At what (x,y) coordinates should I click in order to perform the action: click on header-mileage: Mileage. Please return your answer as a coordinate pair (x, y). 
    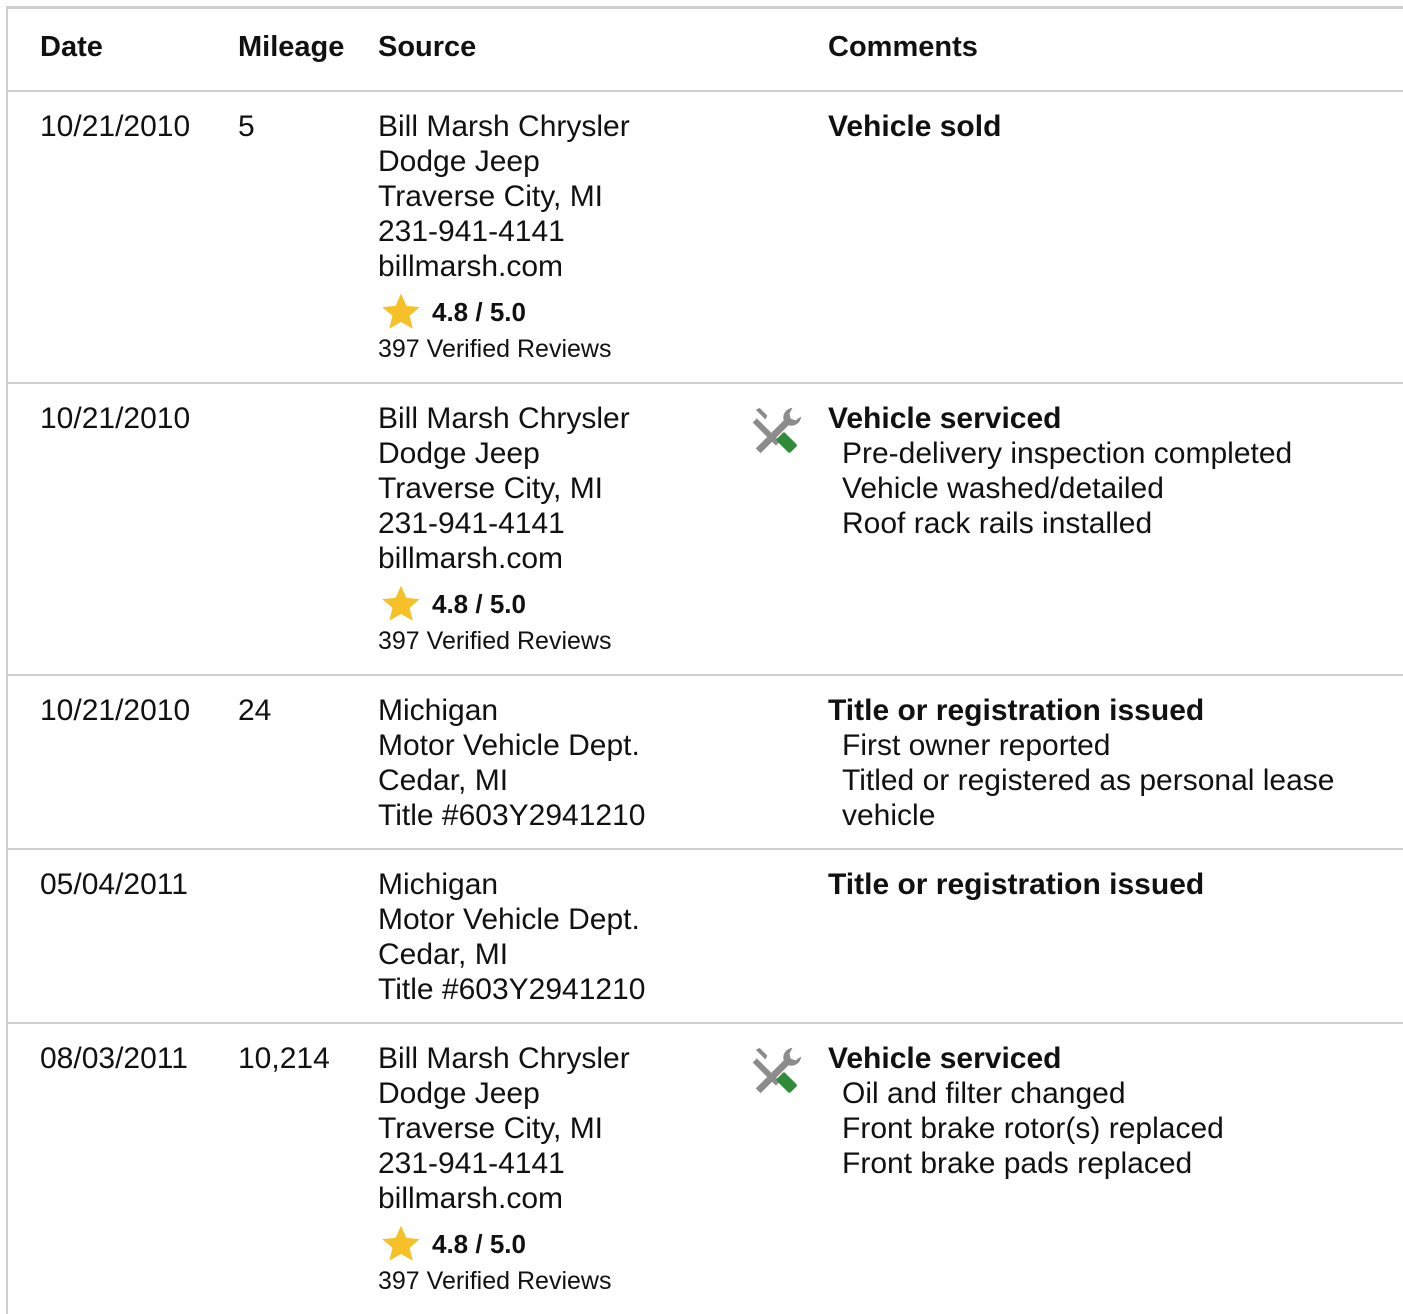
    Looking at the image, I should click on (291, 47).